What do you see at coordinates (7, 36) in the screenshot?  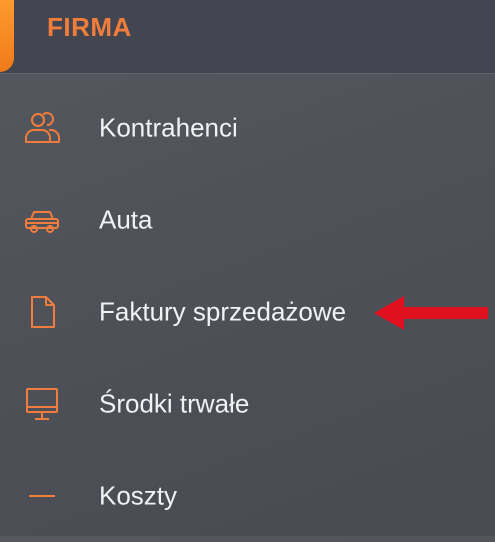 I see `header-accent-bar` at bounding box center [7, 36].